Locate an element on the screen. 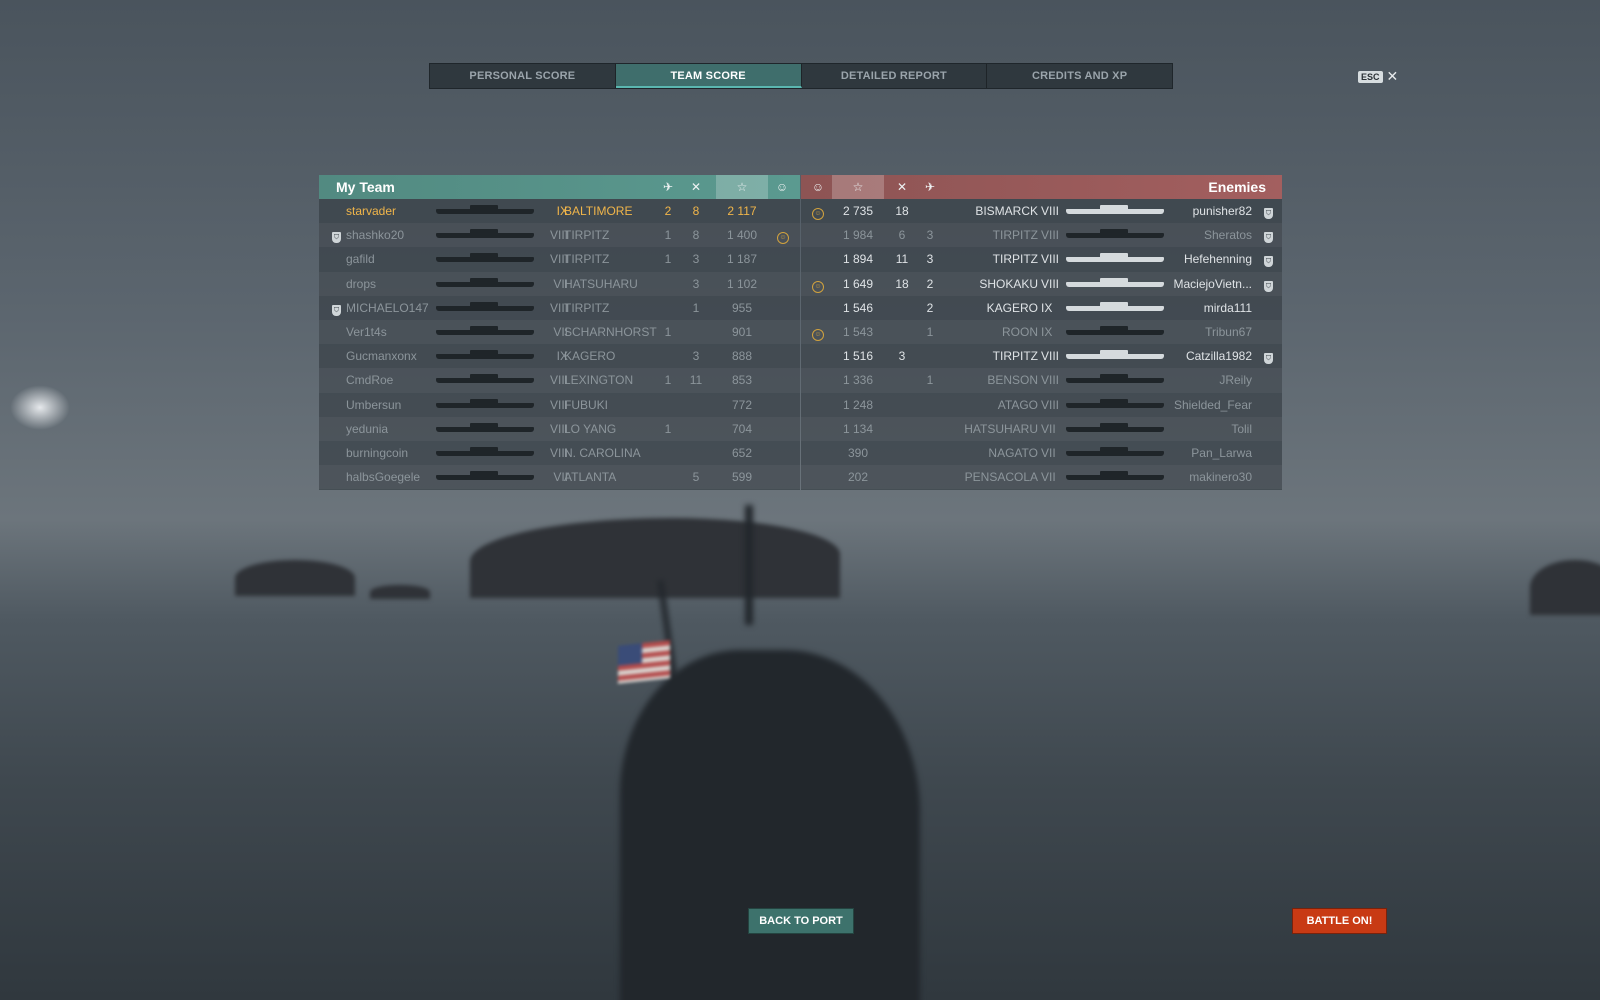  player-row: drops VII HATSUHARU 3 1 102 is located at coordinates (559, 283).